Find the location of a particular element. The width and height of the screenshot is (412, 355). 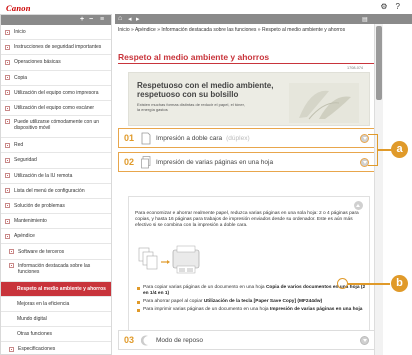

sidebar-item: Mantenimiento is located at coordinates (56, 222).